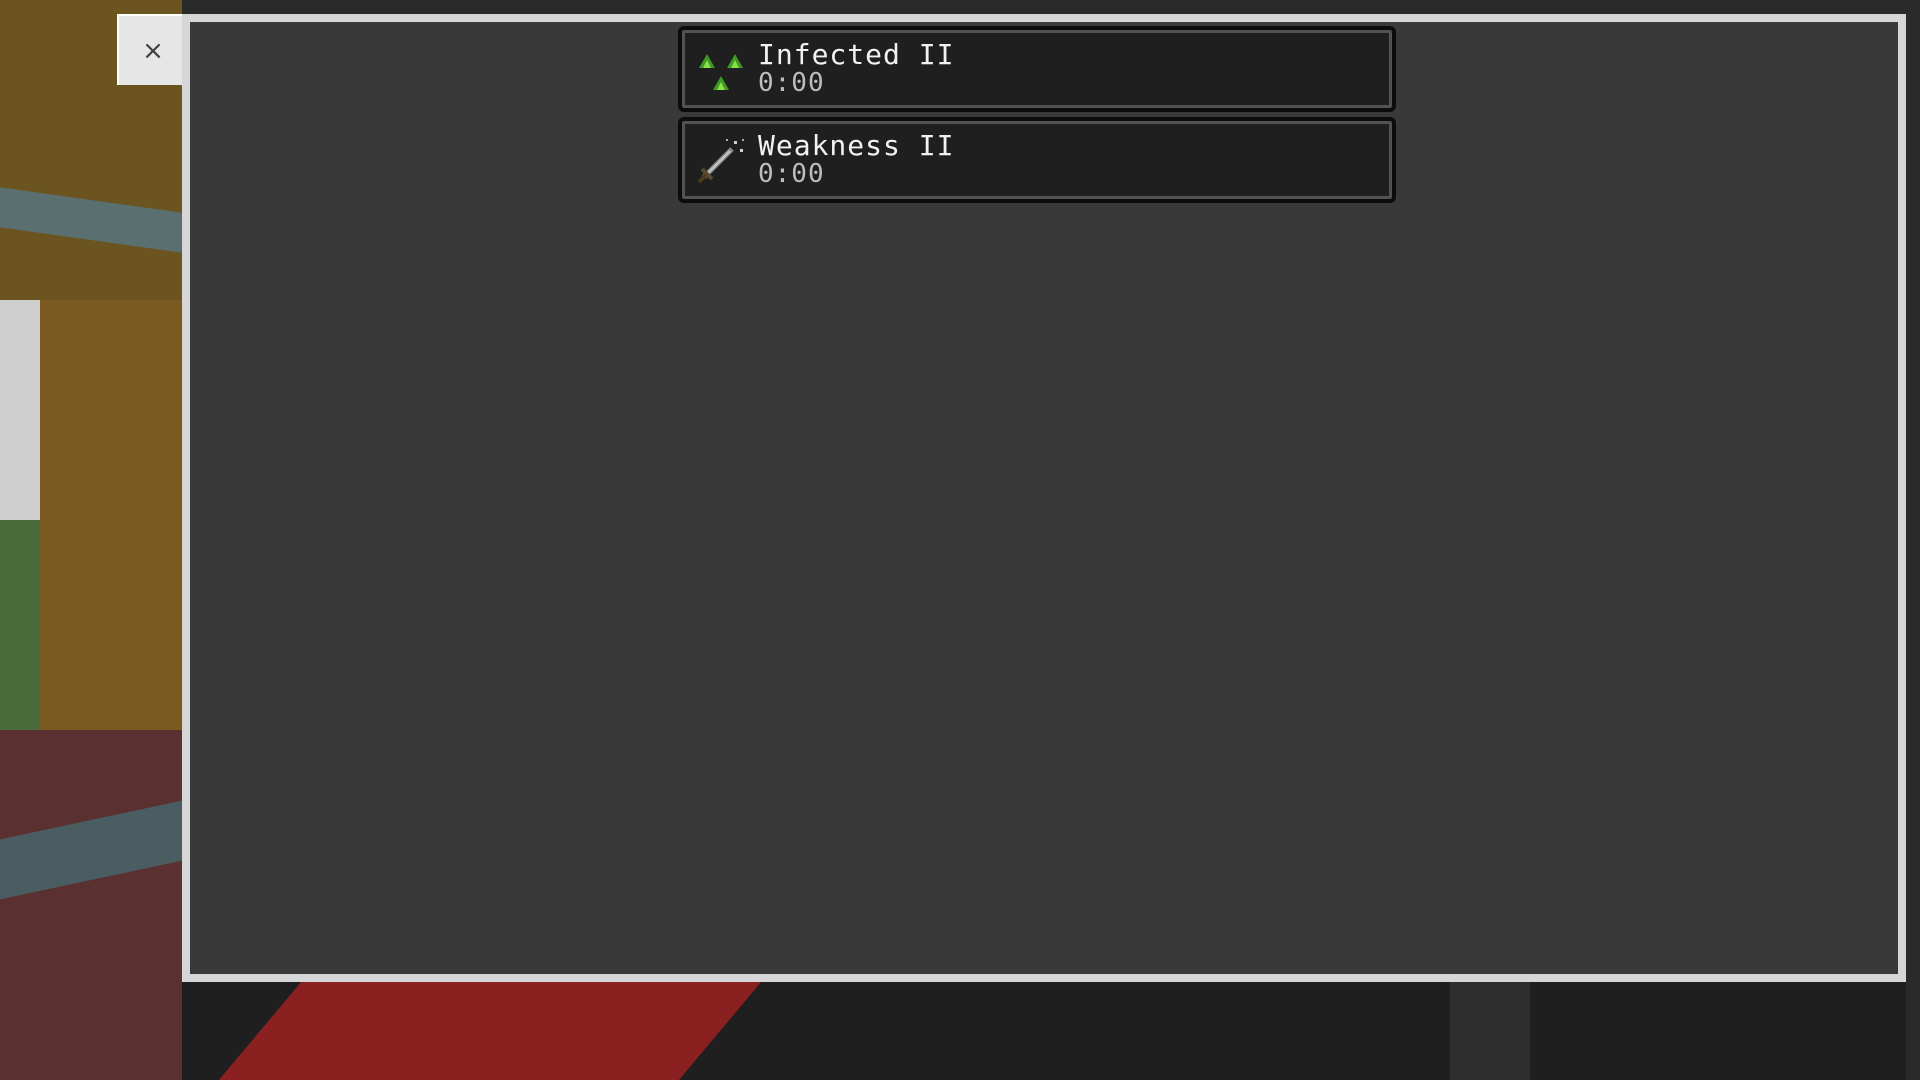 The width and height of the screenshot is (1920, 1080). What do you see at coordinates (1037, 69) in the screenshot?
I see `effect-item-infected: Infected II 0:00` at bounding box center [1037, 69].